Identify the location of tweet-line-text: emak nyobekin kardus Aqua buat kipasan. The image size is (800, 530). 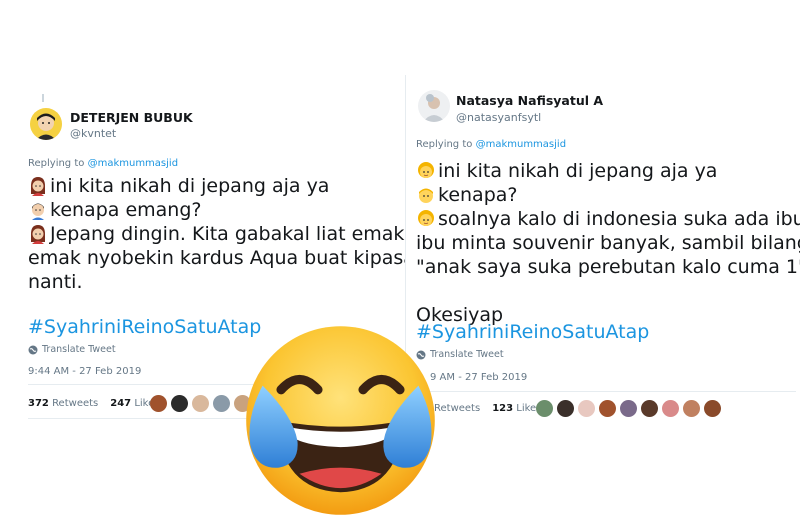
(227, 258).